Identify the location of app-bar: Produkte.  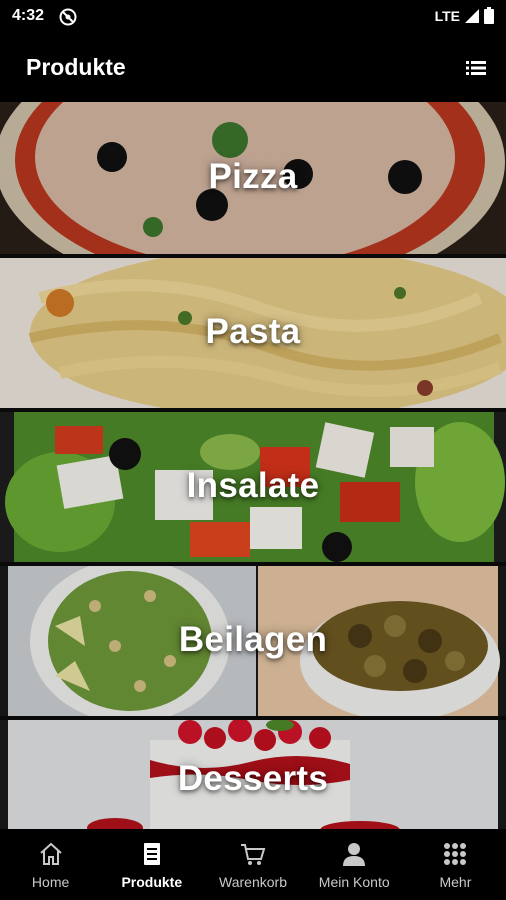
(253, 68).